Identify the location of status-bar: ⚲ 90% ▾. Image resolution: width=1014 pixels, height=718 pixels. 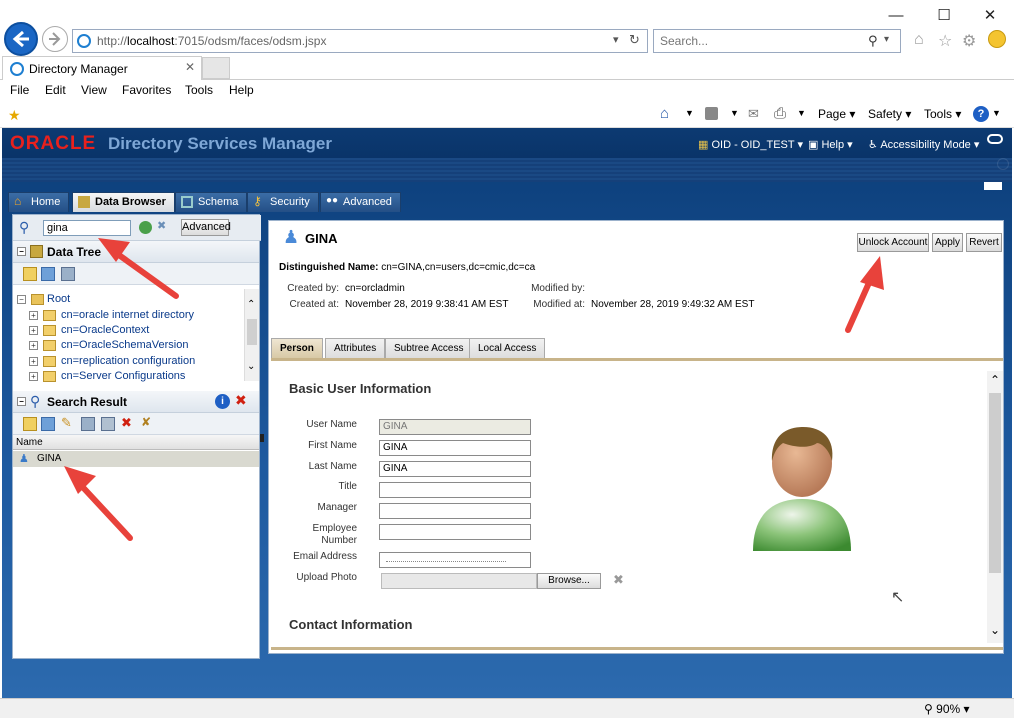
(507, 708).